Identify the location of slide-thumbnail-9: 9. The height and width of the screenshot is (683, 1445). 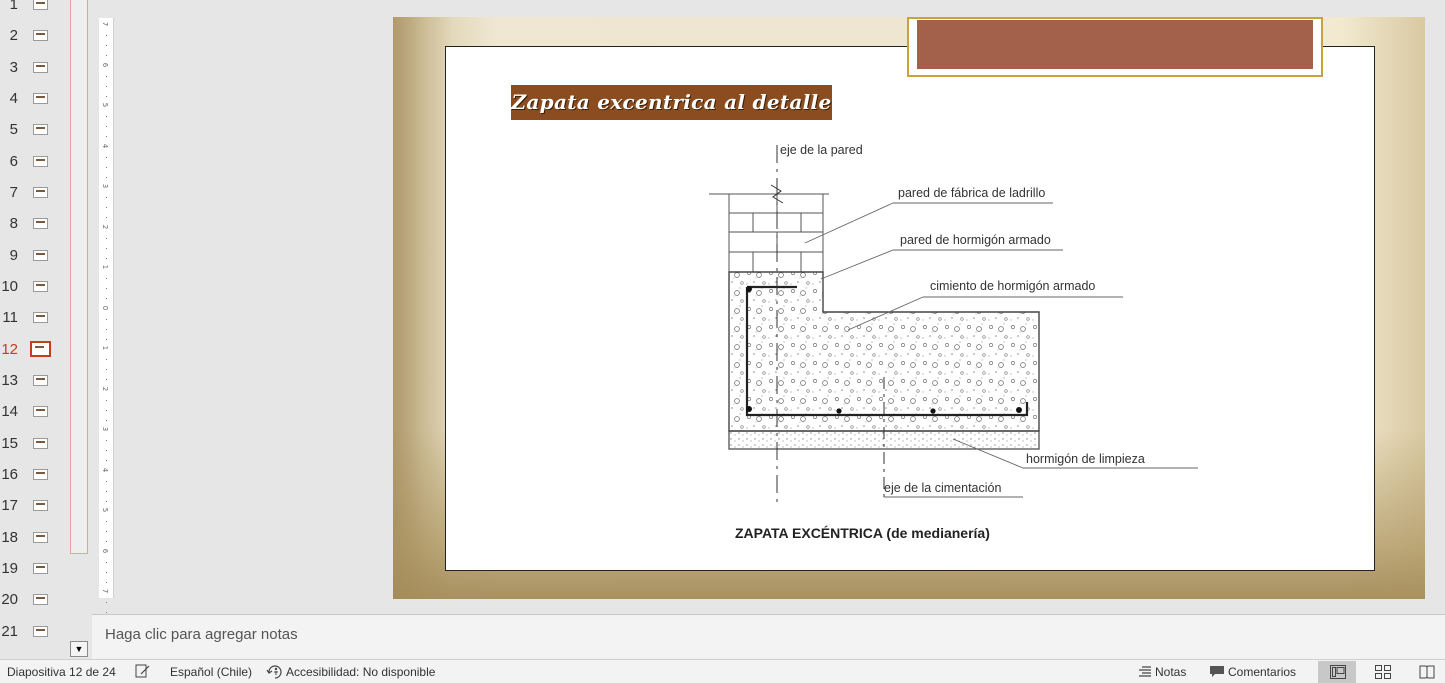
(35, 255).